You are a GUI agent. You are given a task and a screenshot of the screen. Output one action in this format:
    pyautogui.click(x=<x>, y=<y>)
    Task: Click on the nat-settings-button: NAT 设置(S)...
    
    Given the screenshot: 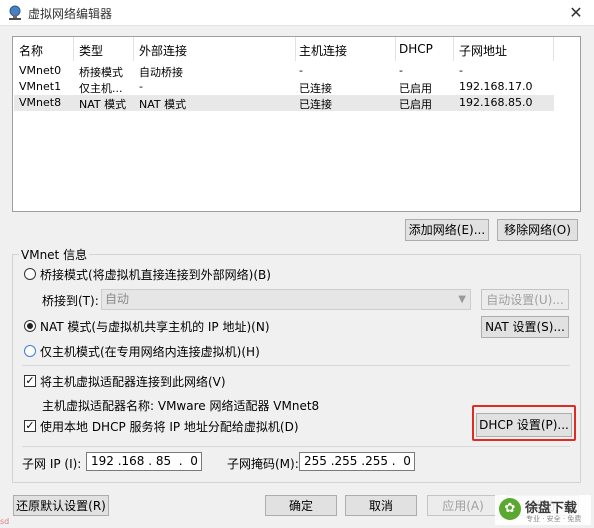 What is the action you would take?
    pyautogui.click(x=525, y=327)
    